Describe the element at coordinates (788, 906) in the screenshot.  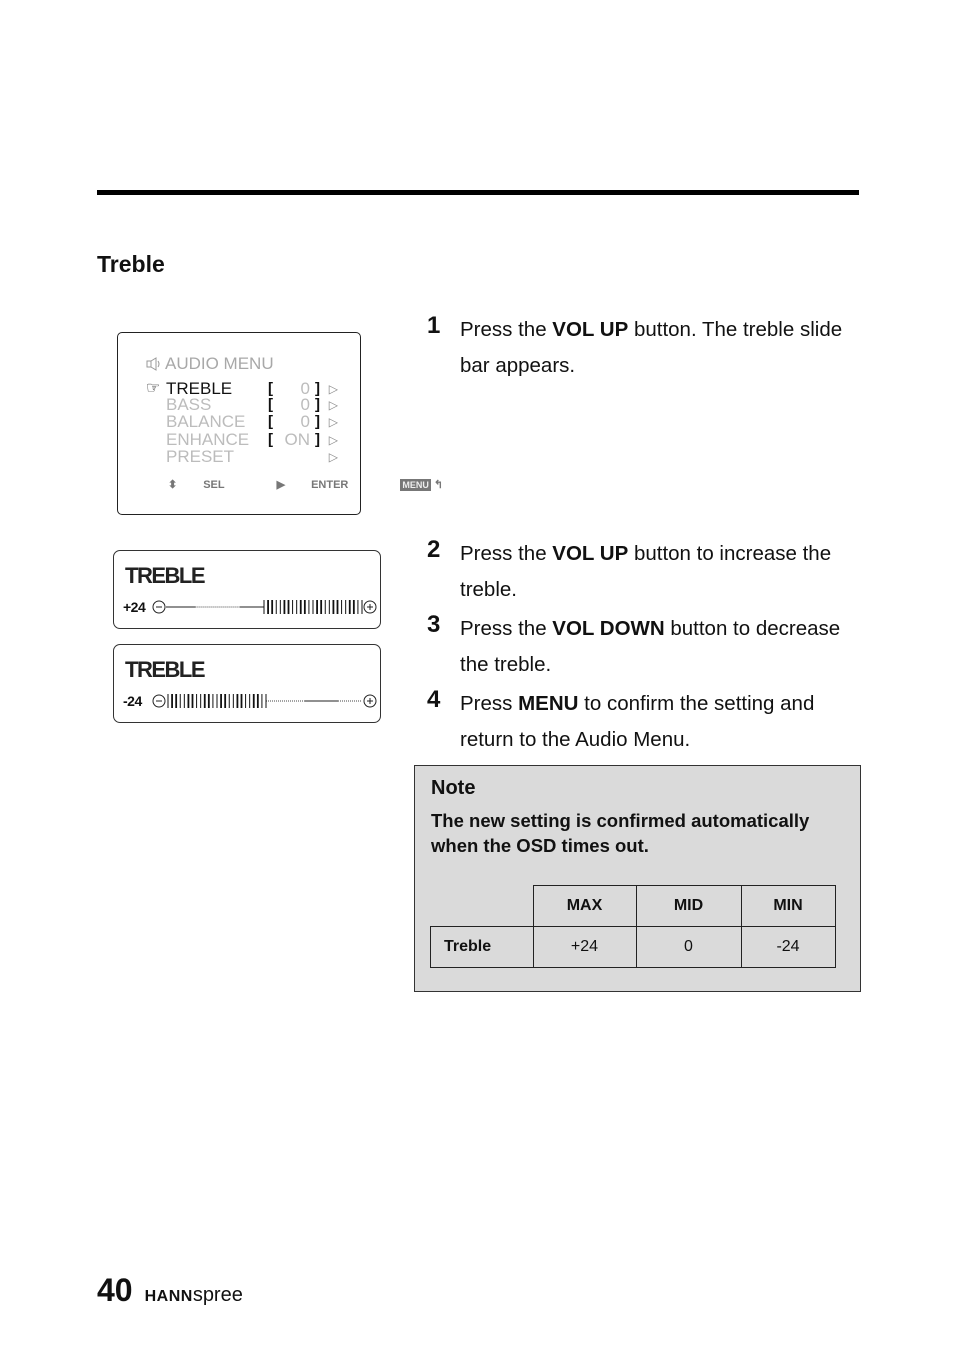
I see `col-header: MIN` at that location.